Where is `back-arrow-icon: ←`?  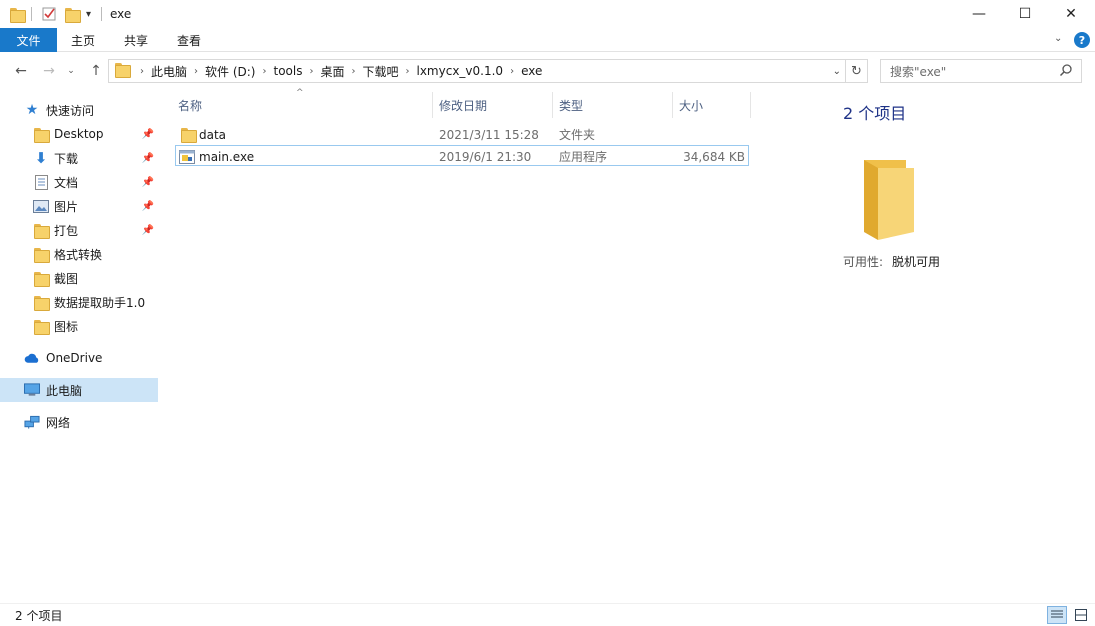 back-arrow-icon: ← is located at coordinates (21, 71).